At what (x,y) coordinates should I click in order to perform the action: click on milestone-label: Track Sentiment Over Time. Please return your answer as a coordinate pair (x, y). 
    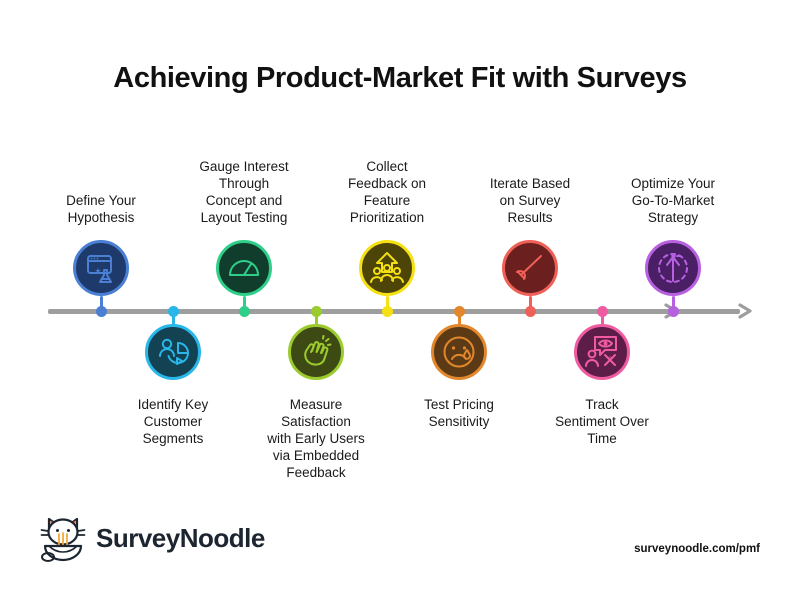
    Looking at the image, I should click on (602, 421).